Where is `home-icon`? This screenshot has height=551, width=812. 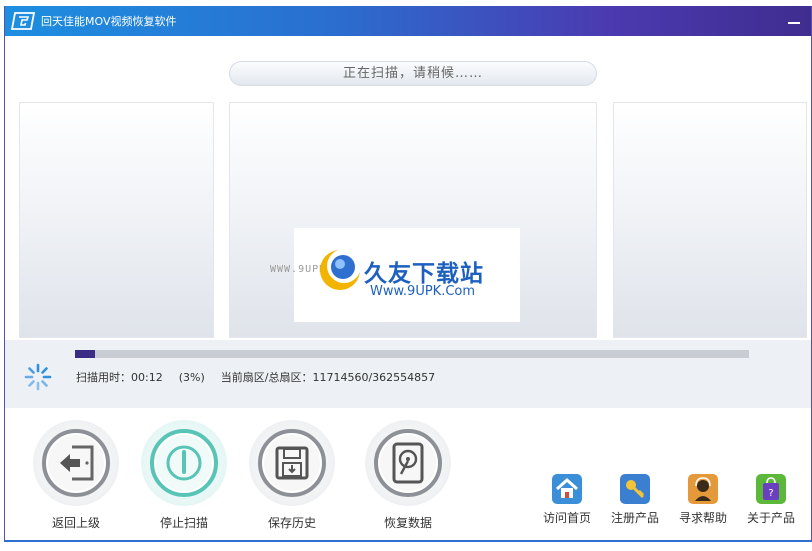 home-icon is located at coordinates (567, 489).